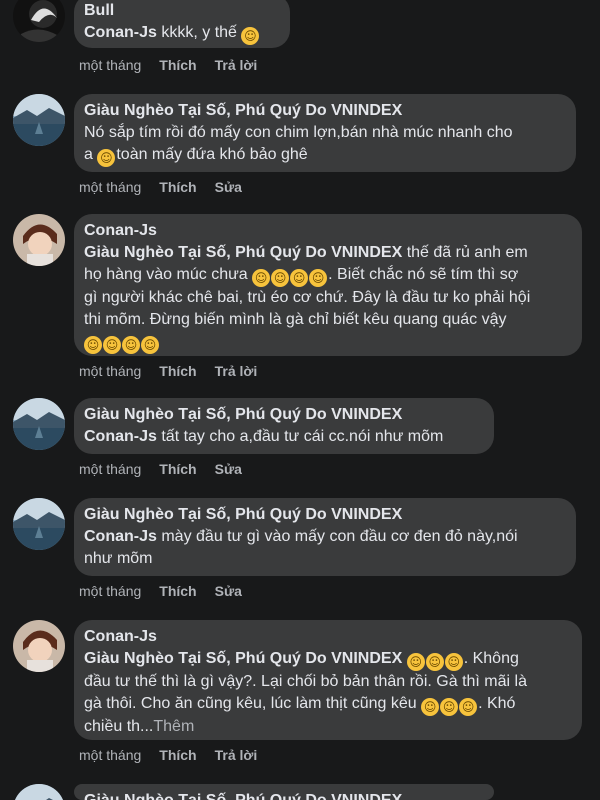 This screenshot has width=600, height=800. Describe the element at coordinates (491, 658) in the screenshot. I see `comment-body: . Không` at that location.